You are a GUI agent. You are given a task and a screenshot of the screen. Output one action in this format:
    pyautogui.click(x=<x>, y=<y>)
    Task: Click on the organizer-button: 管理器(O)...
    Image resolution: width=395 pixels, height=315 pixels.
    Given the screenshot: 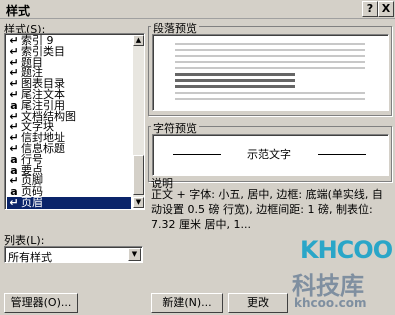 What is the action you would take?
    pyautogui.click(x=41, y=303)
    